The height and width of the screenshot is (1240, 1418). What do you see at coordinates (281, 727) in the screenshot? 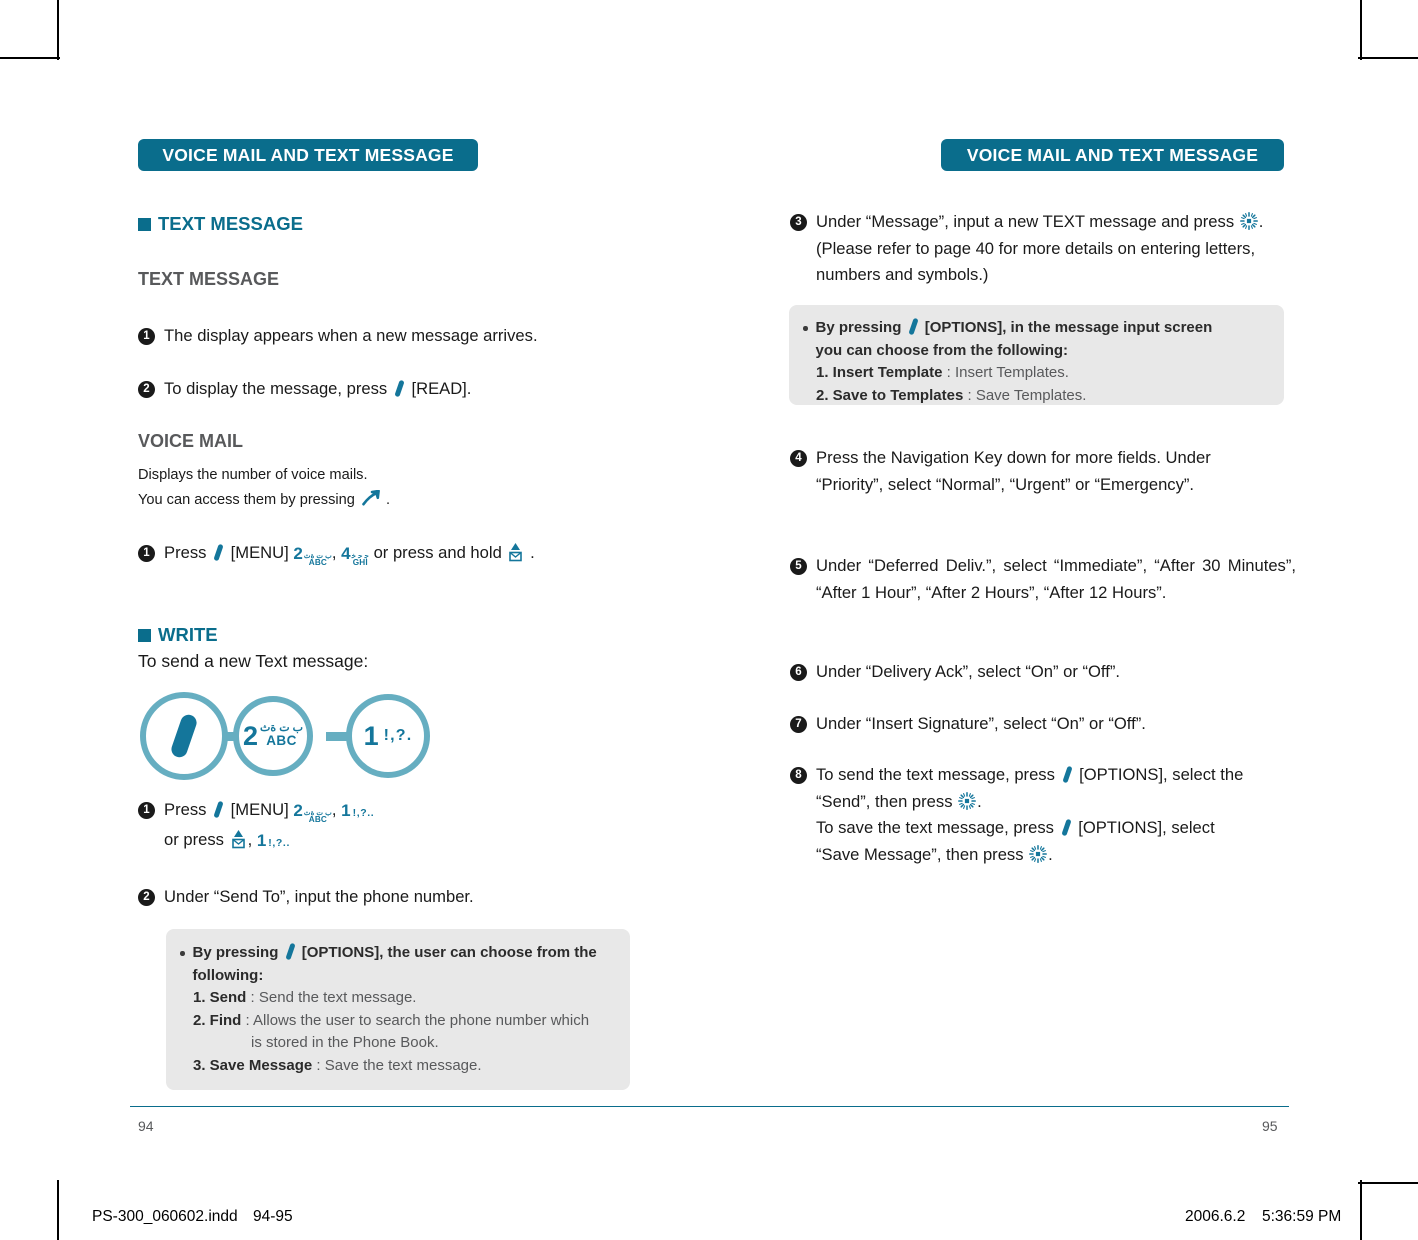
I see `key-arabic-label: ب ت ةث` at bounding box center [281, 727].